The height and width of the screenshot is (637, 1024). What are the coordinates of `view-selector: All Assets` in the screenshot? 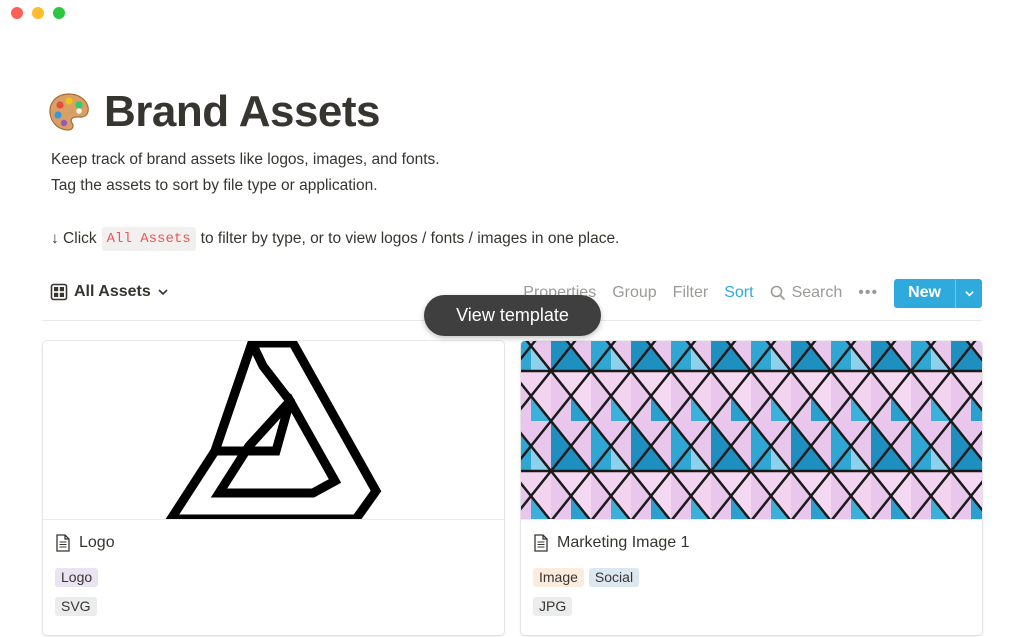 It's located at (109, 292).